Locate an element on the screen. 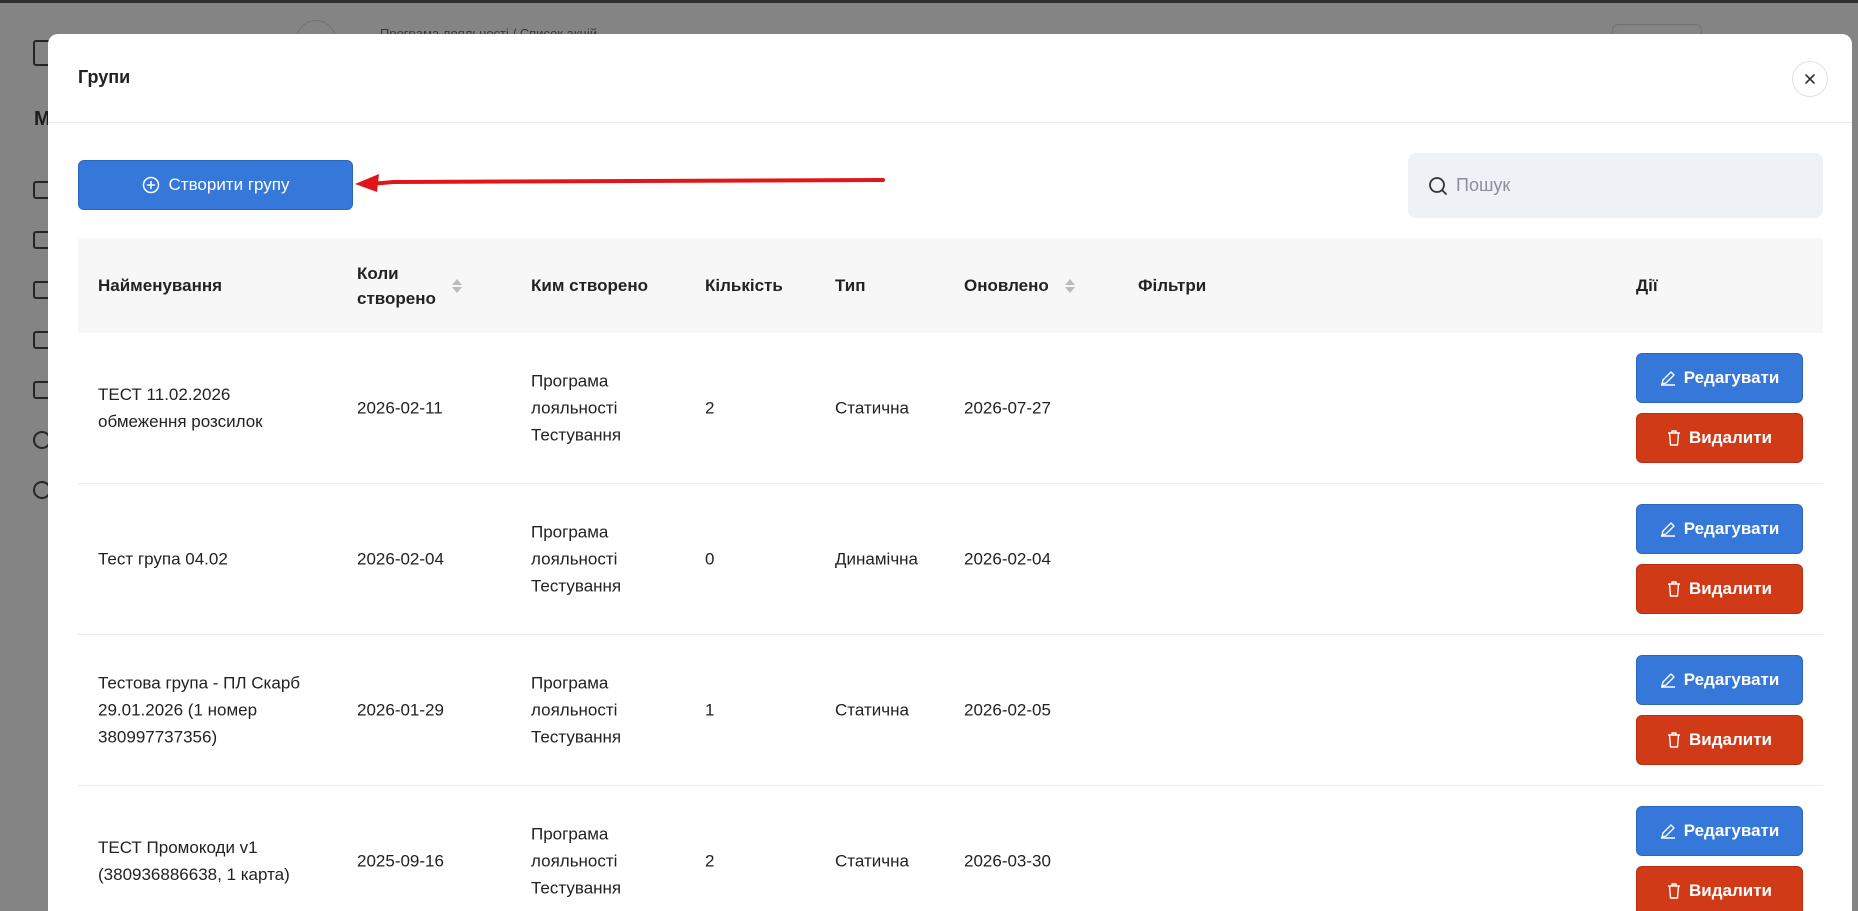  cell-name-line: обмеження розсилок is located at coordinates (180, 421).